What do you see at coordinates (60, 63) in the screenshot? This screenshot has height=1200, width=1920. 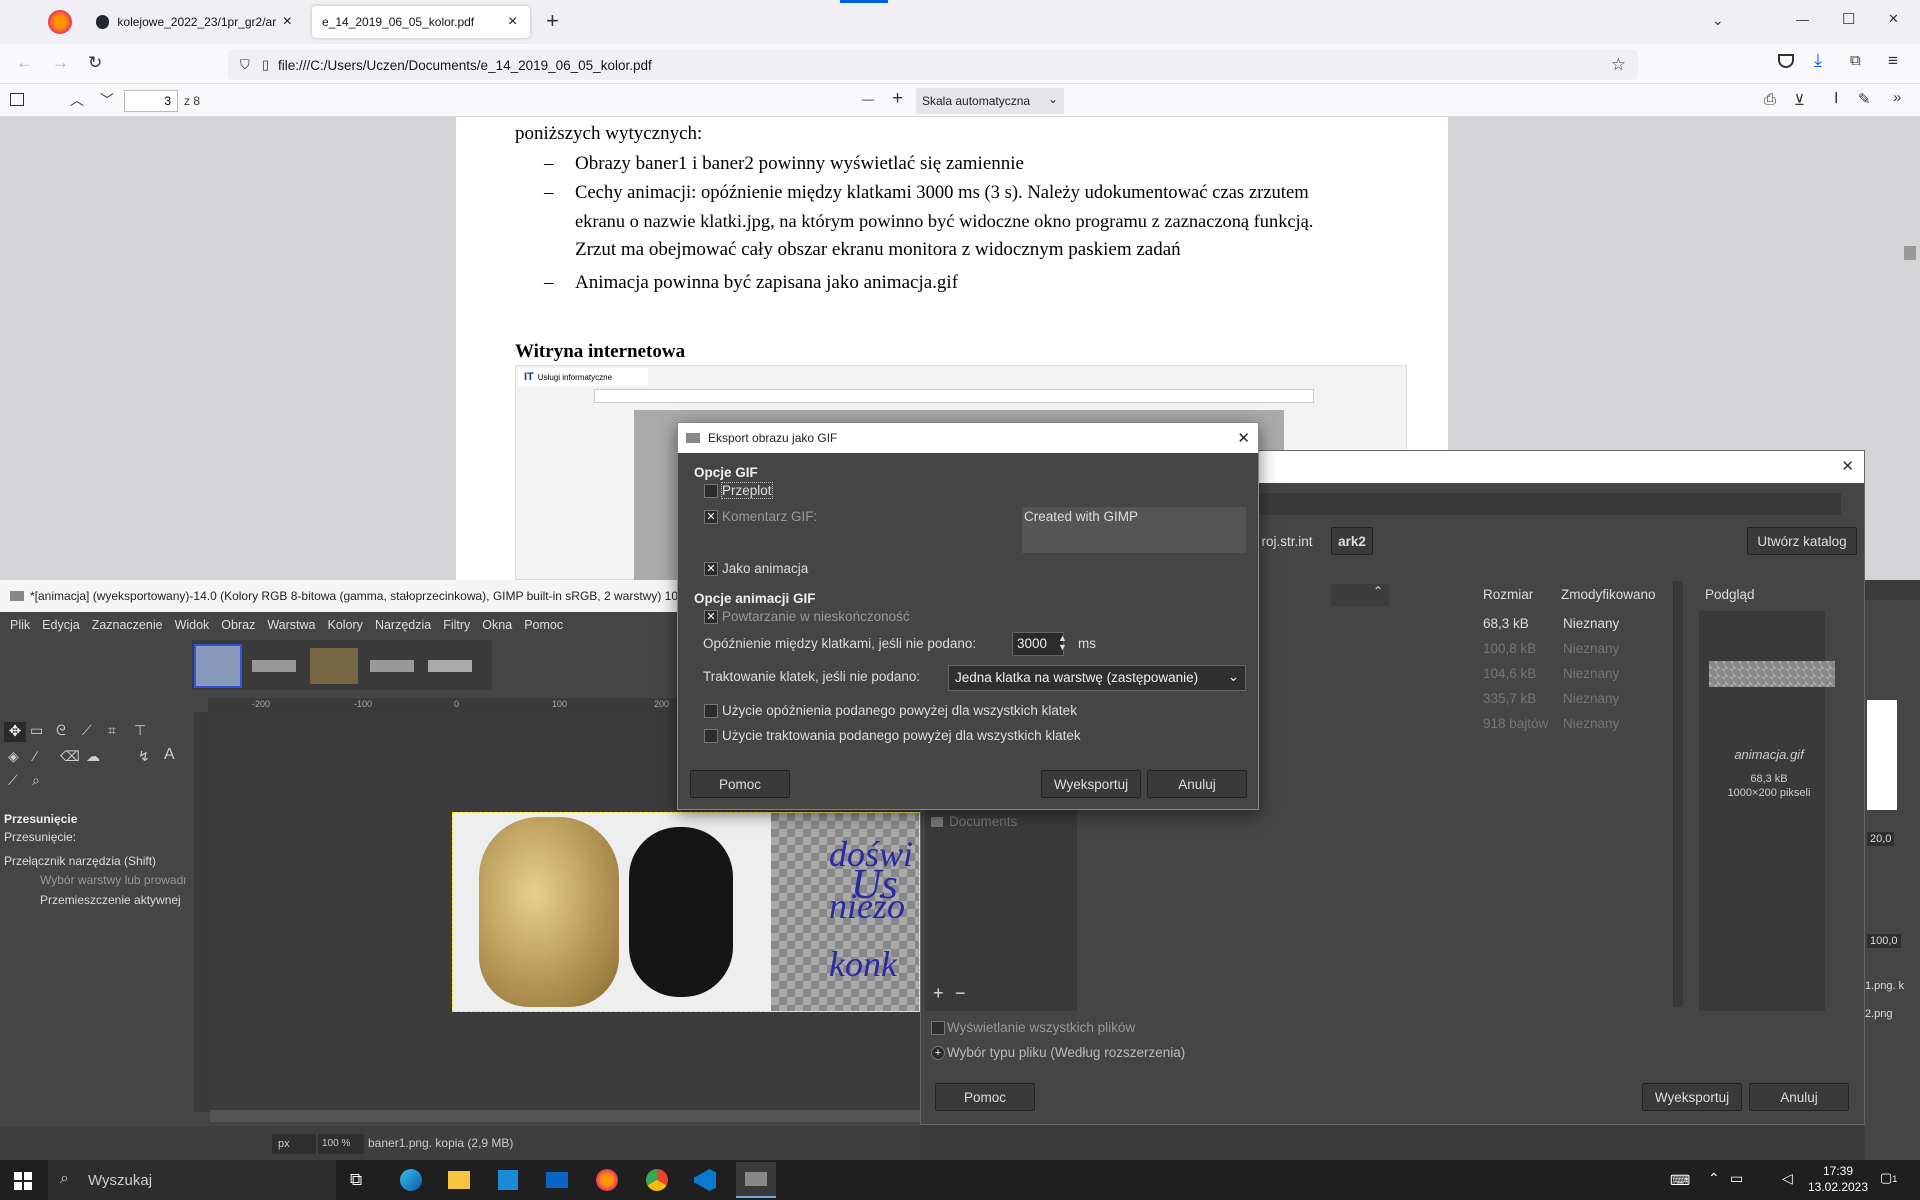 I see `forward-icon: →` at bounding box center [60, 63].